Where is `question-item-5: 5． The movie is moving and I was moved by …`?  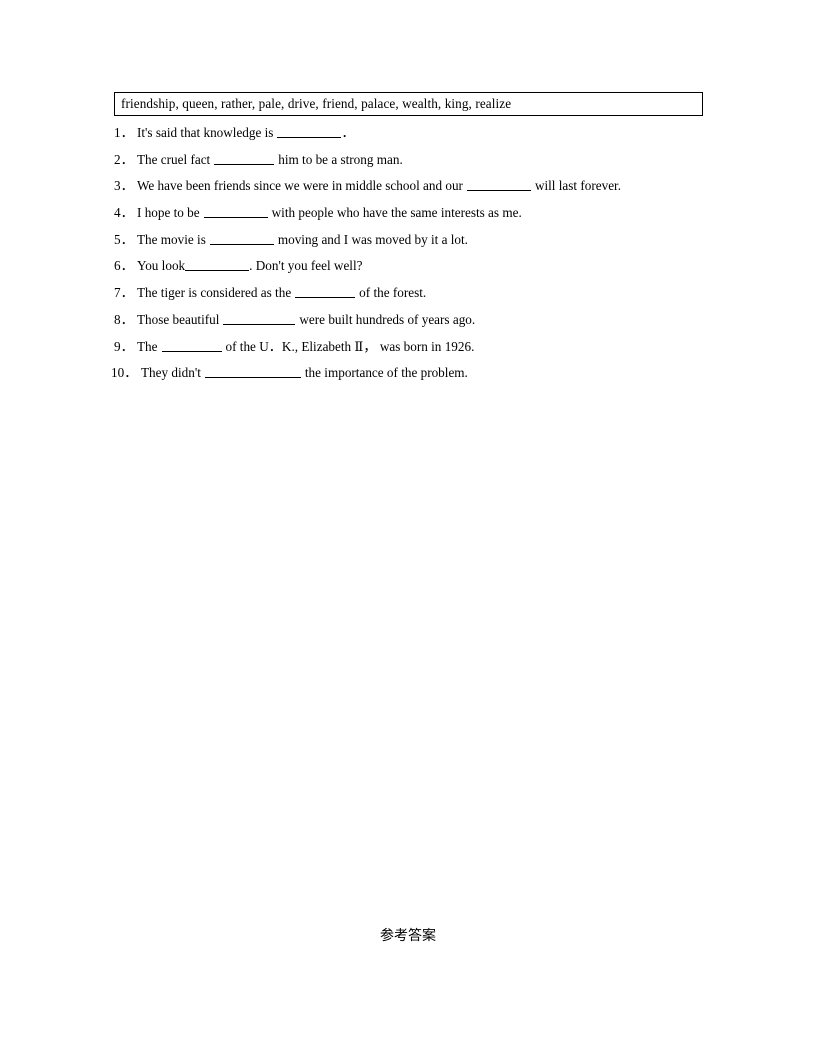 question-item-5: 5． The movie is moving and I was moved by … is located at coordinates (414, 240).